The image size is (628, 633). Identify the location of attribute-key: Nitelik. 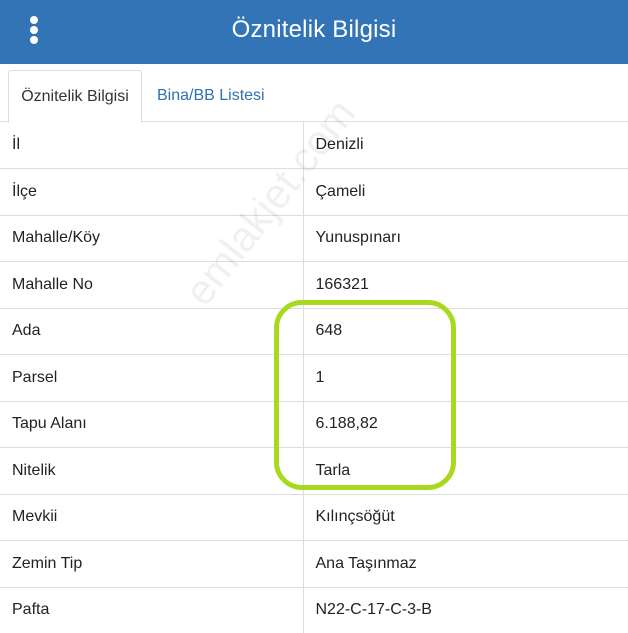
(152, 471).